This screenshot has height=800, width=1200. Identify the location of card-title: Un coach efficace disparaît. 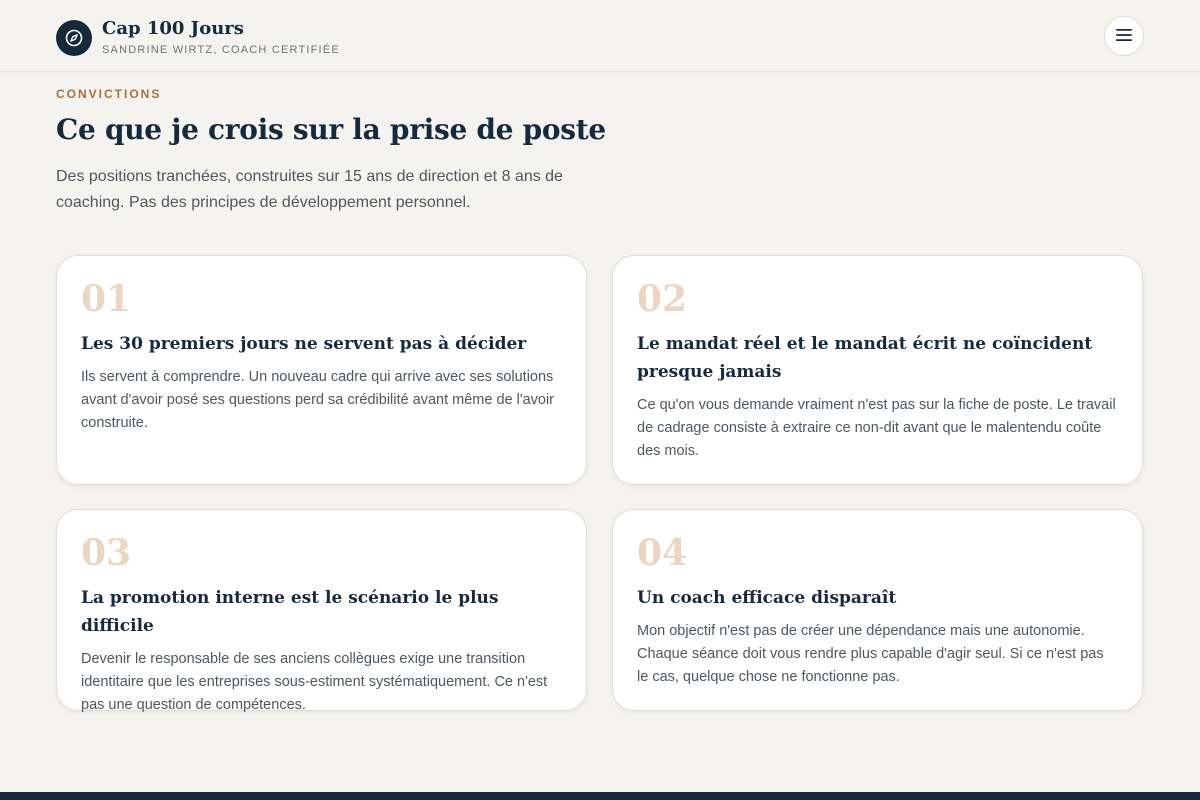
(767, 598).